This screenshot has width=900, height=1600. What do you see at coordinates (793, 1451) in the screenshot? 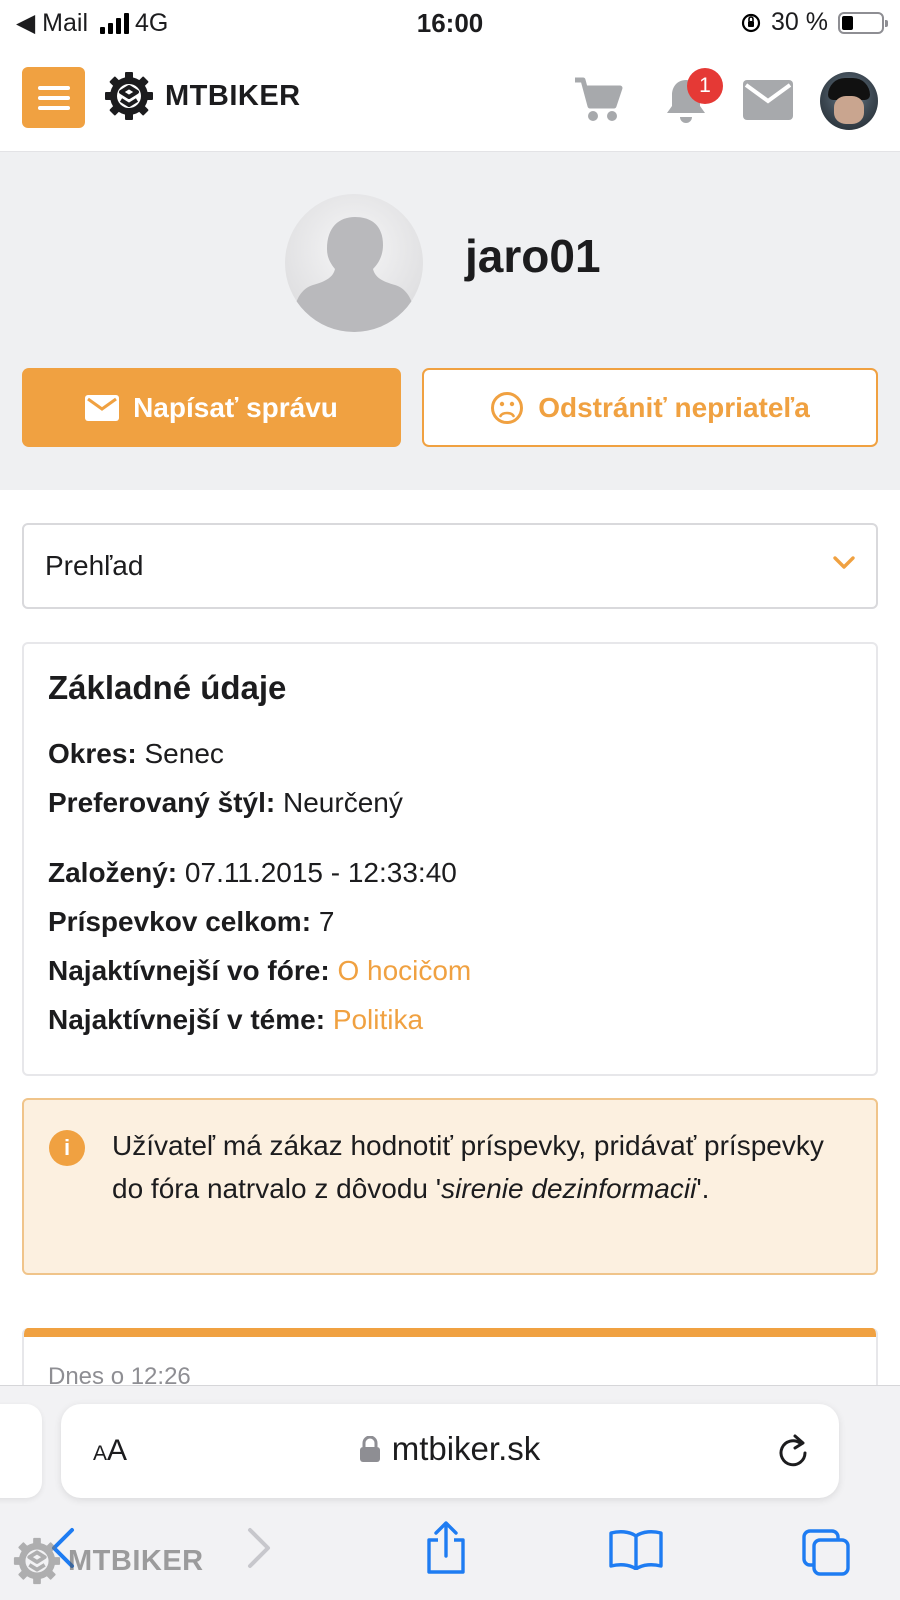
I see `reload-icon` at bounding box center [793, 1451].